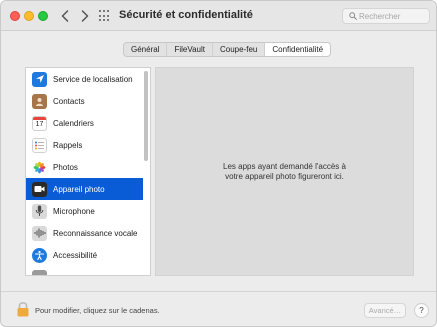 The width and height of the screenshot is (437, 327). What do you see at coordinates (105, 16) in the screenshot?
I see `show-all-grid-icon` at bounding box center [105, 16].